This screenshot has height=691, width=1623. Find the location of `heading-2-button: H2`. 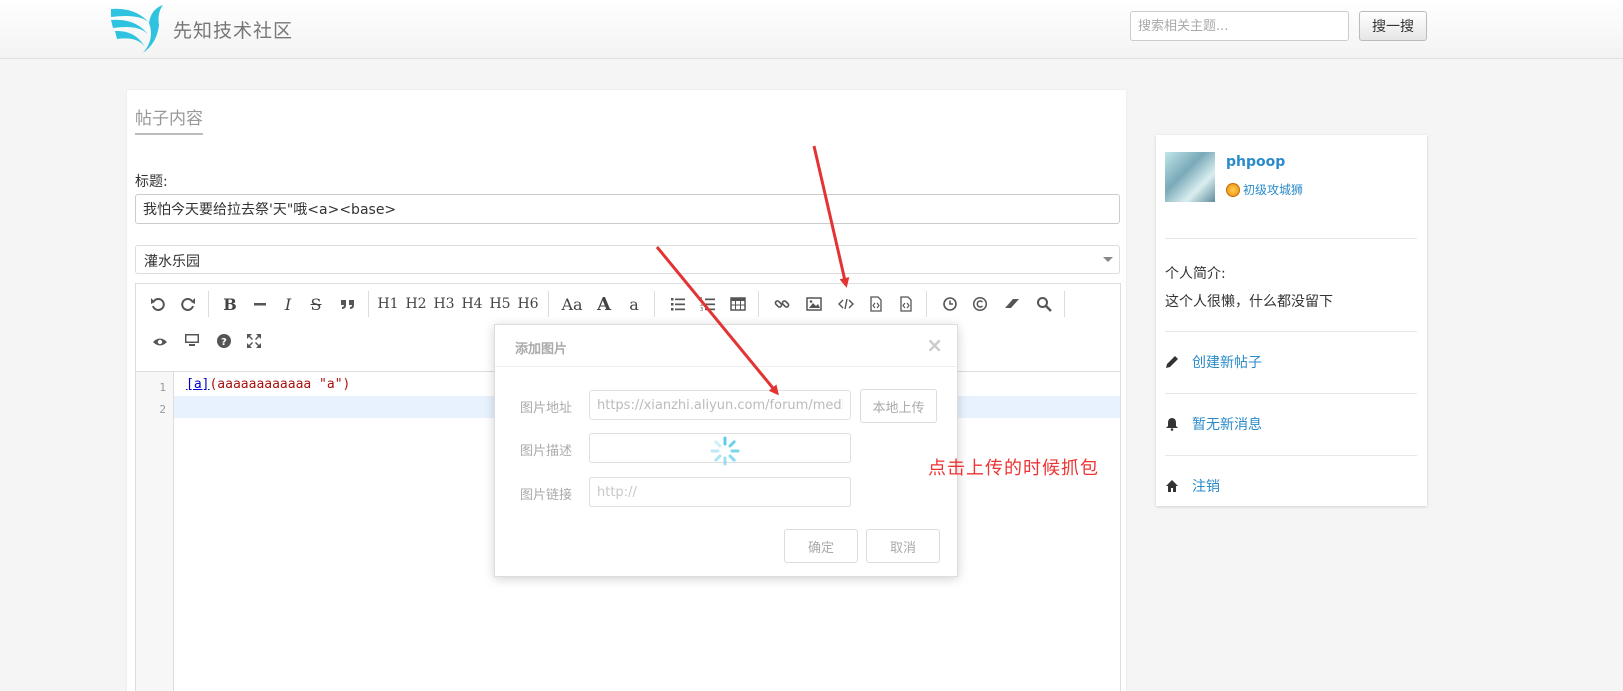

heading-2-button: H2 is located at coordinates (416, 304).